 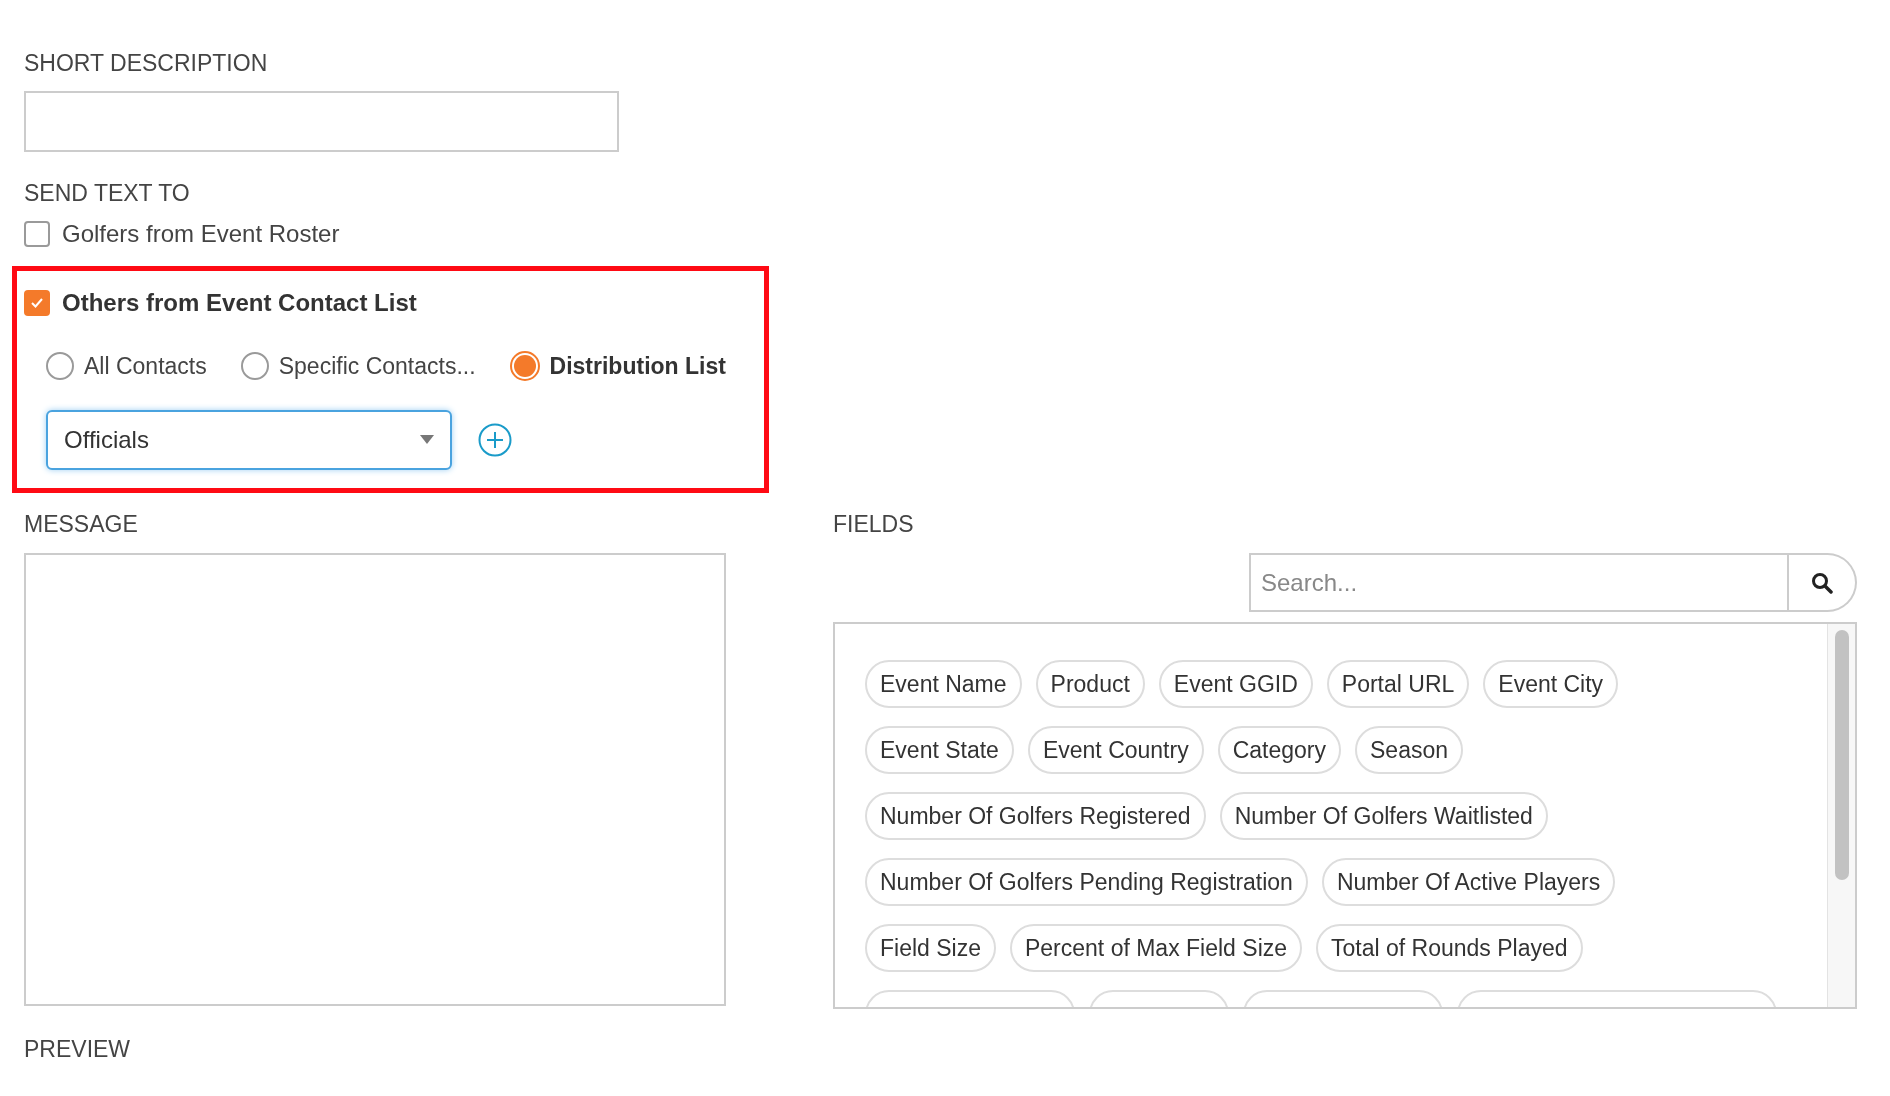 What do you see at coordinates (146, 63) in the screenshot?
I see `section-label: SHORT DESCRIPTION` at bounding box center [146, 63].